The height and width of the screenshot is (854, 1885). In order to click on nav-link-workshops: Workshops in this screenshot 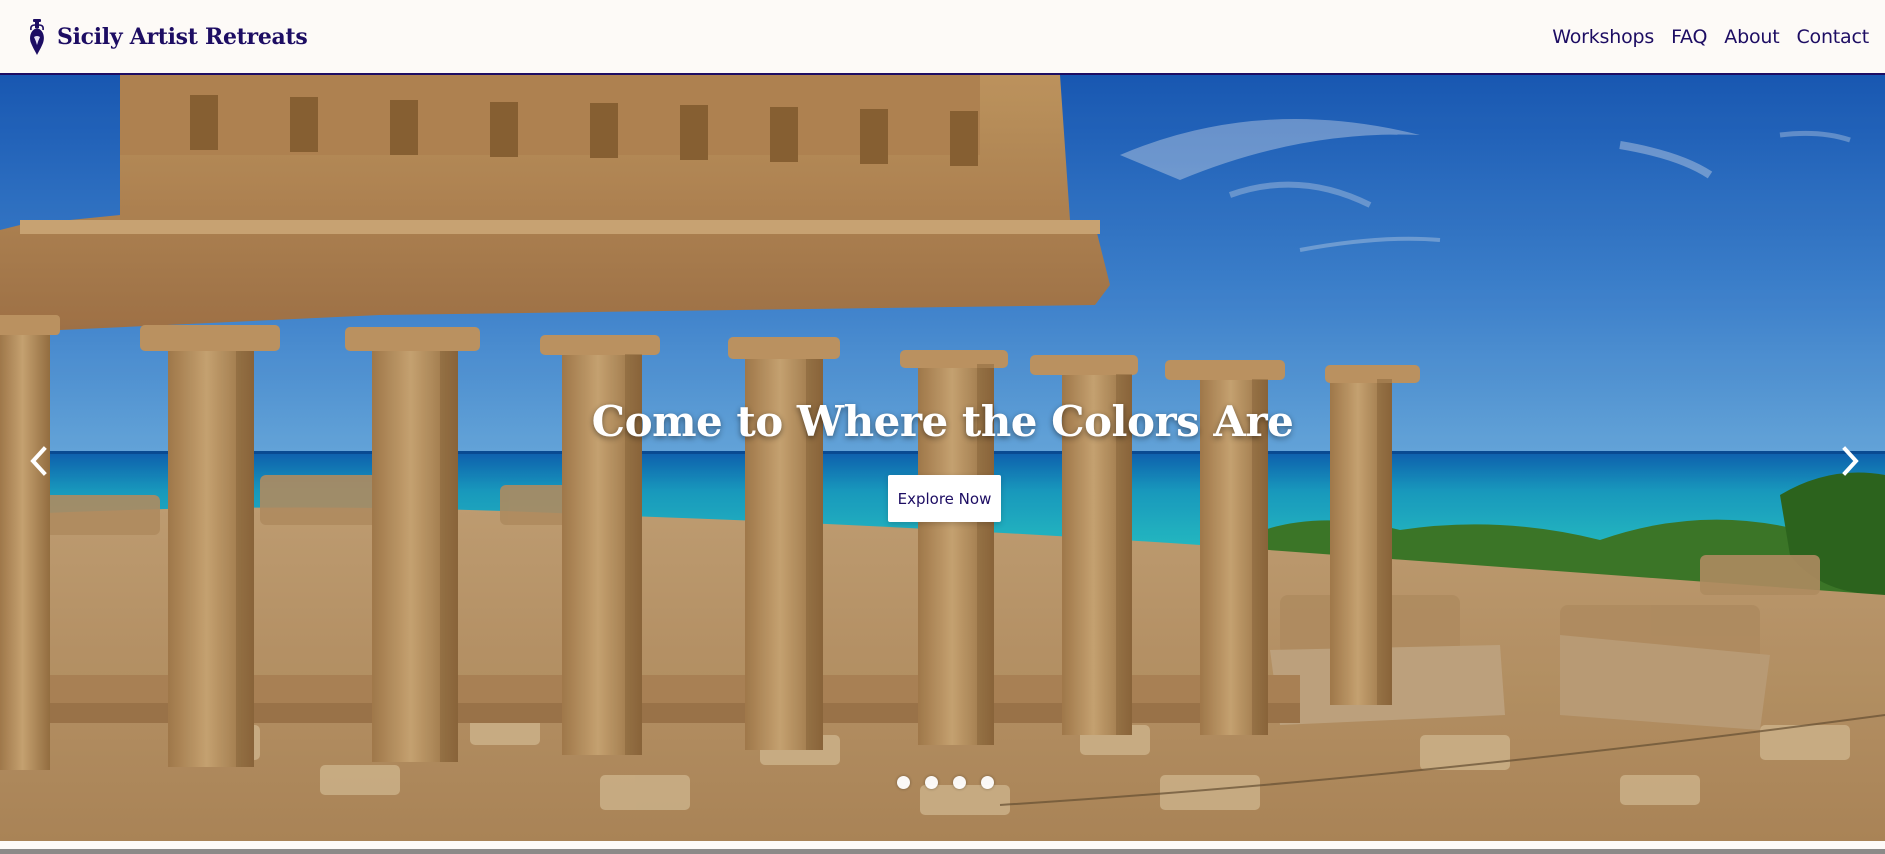, I will do `click(1603, 37)`.